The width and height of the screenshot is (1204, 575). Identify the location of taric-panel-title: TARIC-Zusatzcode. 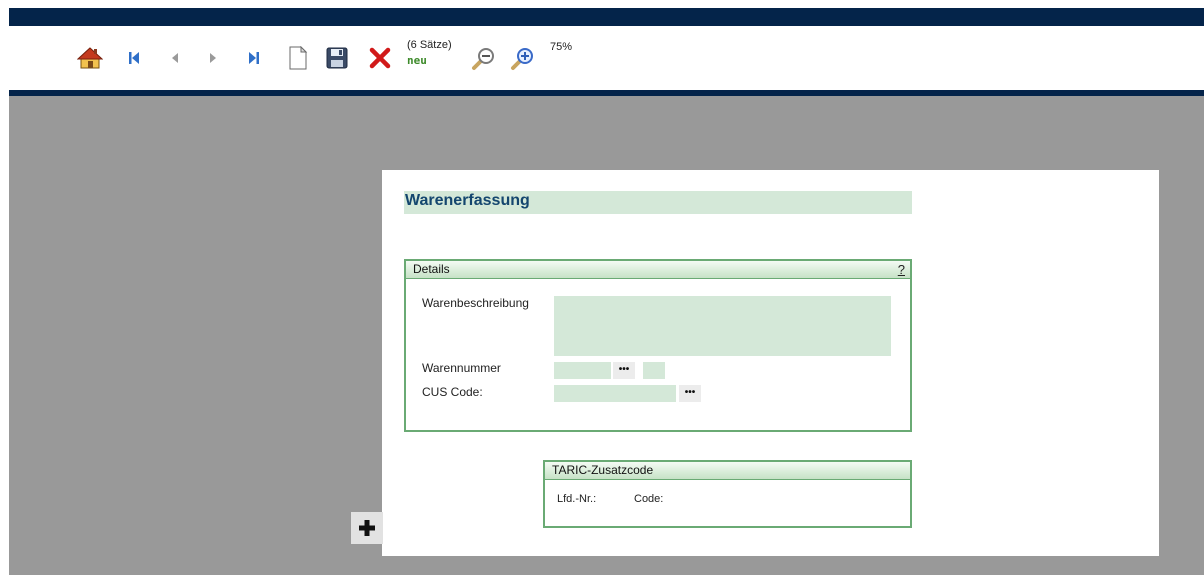
(603, 470).